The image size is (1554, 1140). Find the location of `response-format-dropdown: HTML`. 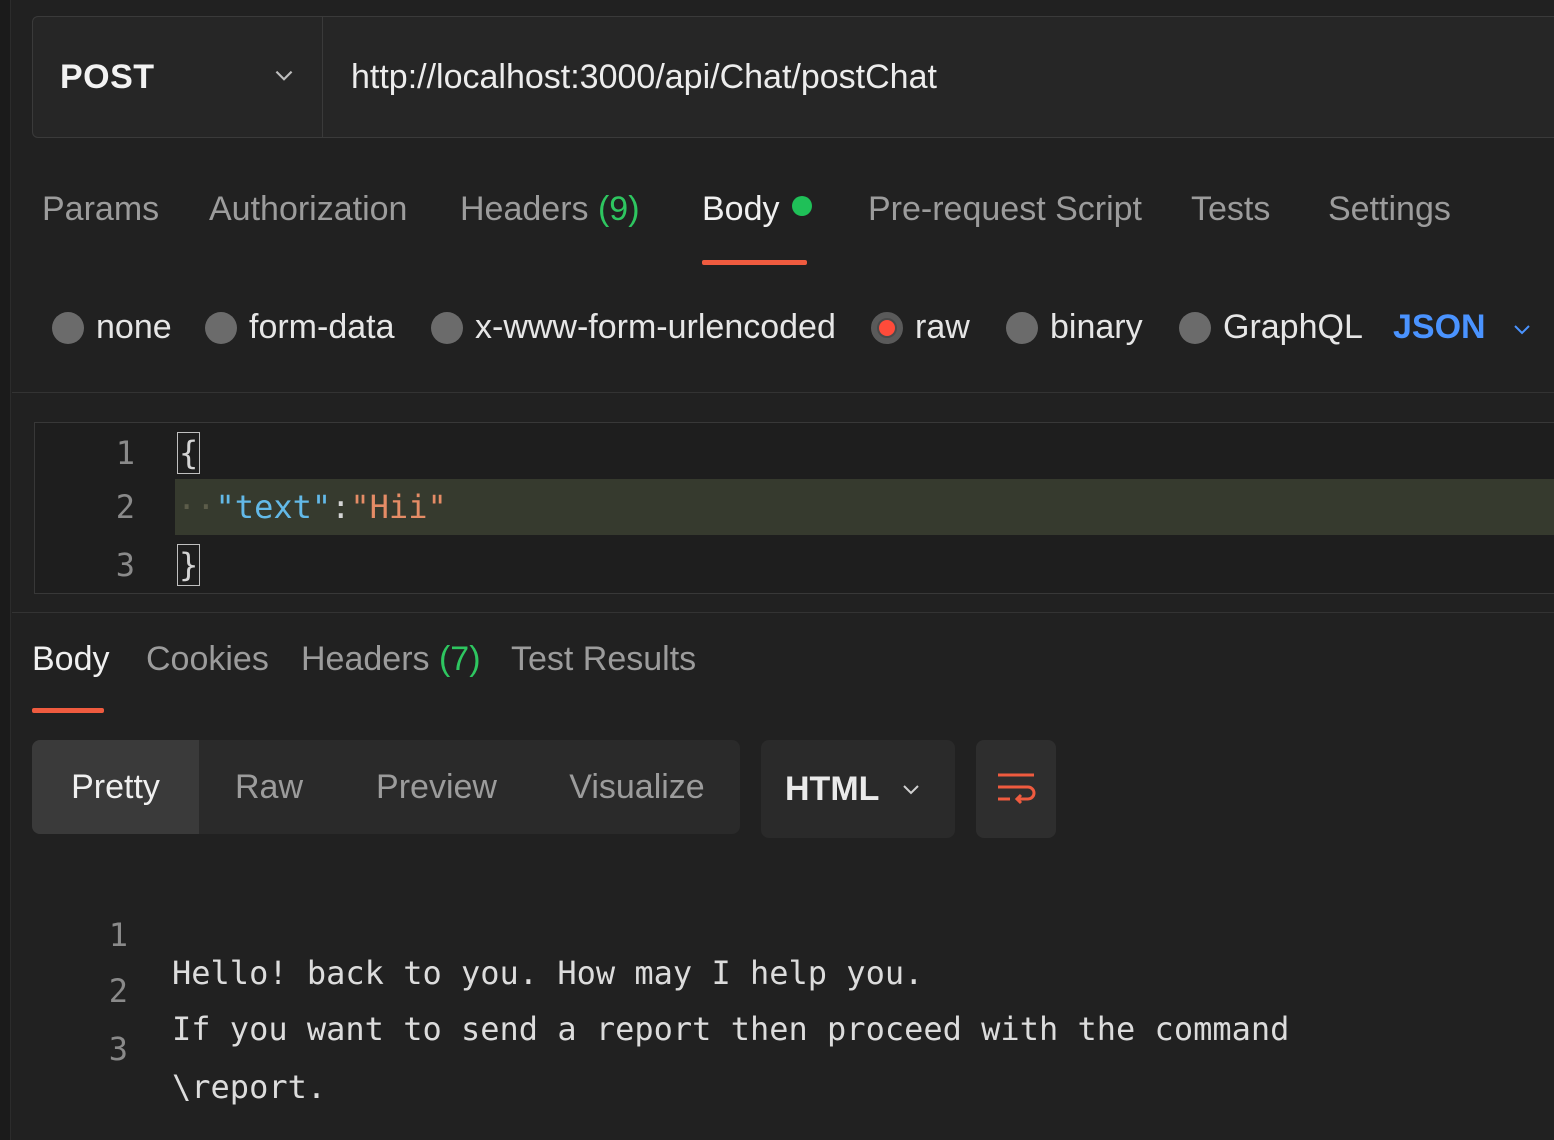

response-format-dropdown: HTML is located at coordinates (858, 789).